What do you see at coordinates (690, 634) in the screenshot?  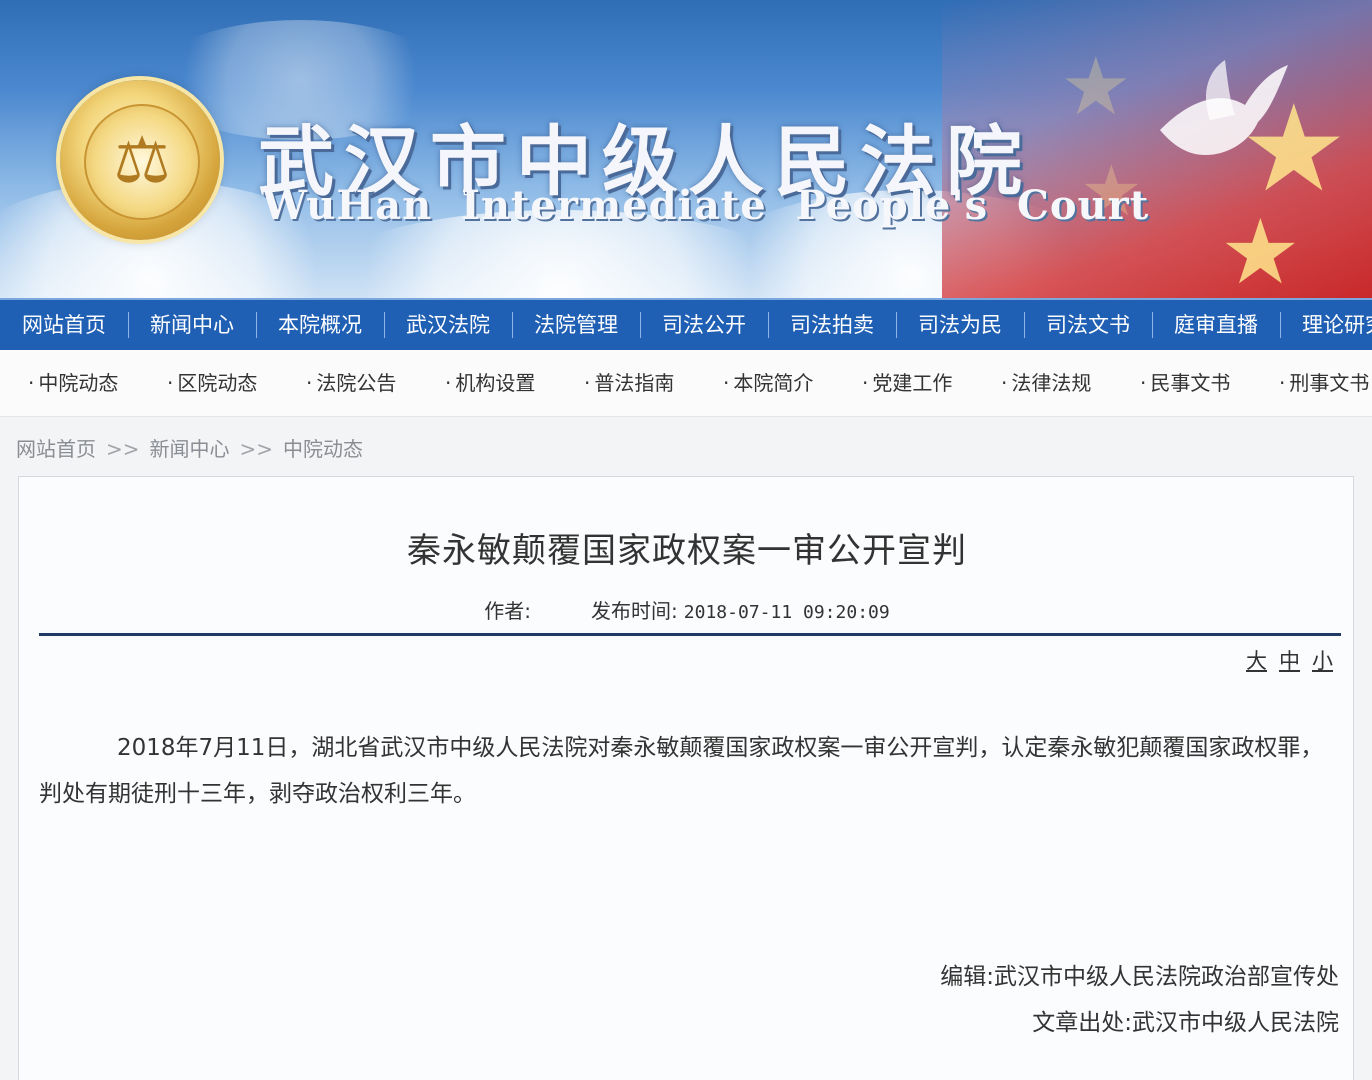 I see `title-divider` at bounding box center [690, 634].